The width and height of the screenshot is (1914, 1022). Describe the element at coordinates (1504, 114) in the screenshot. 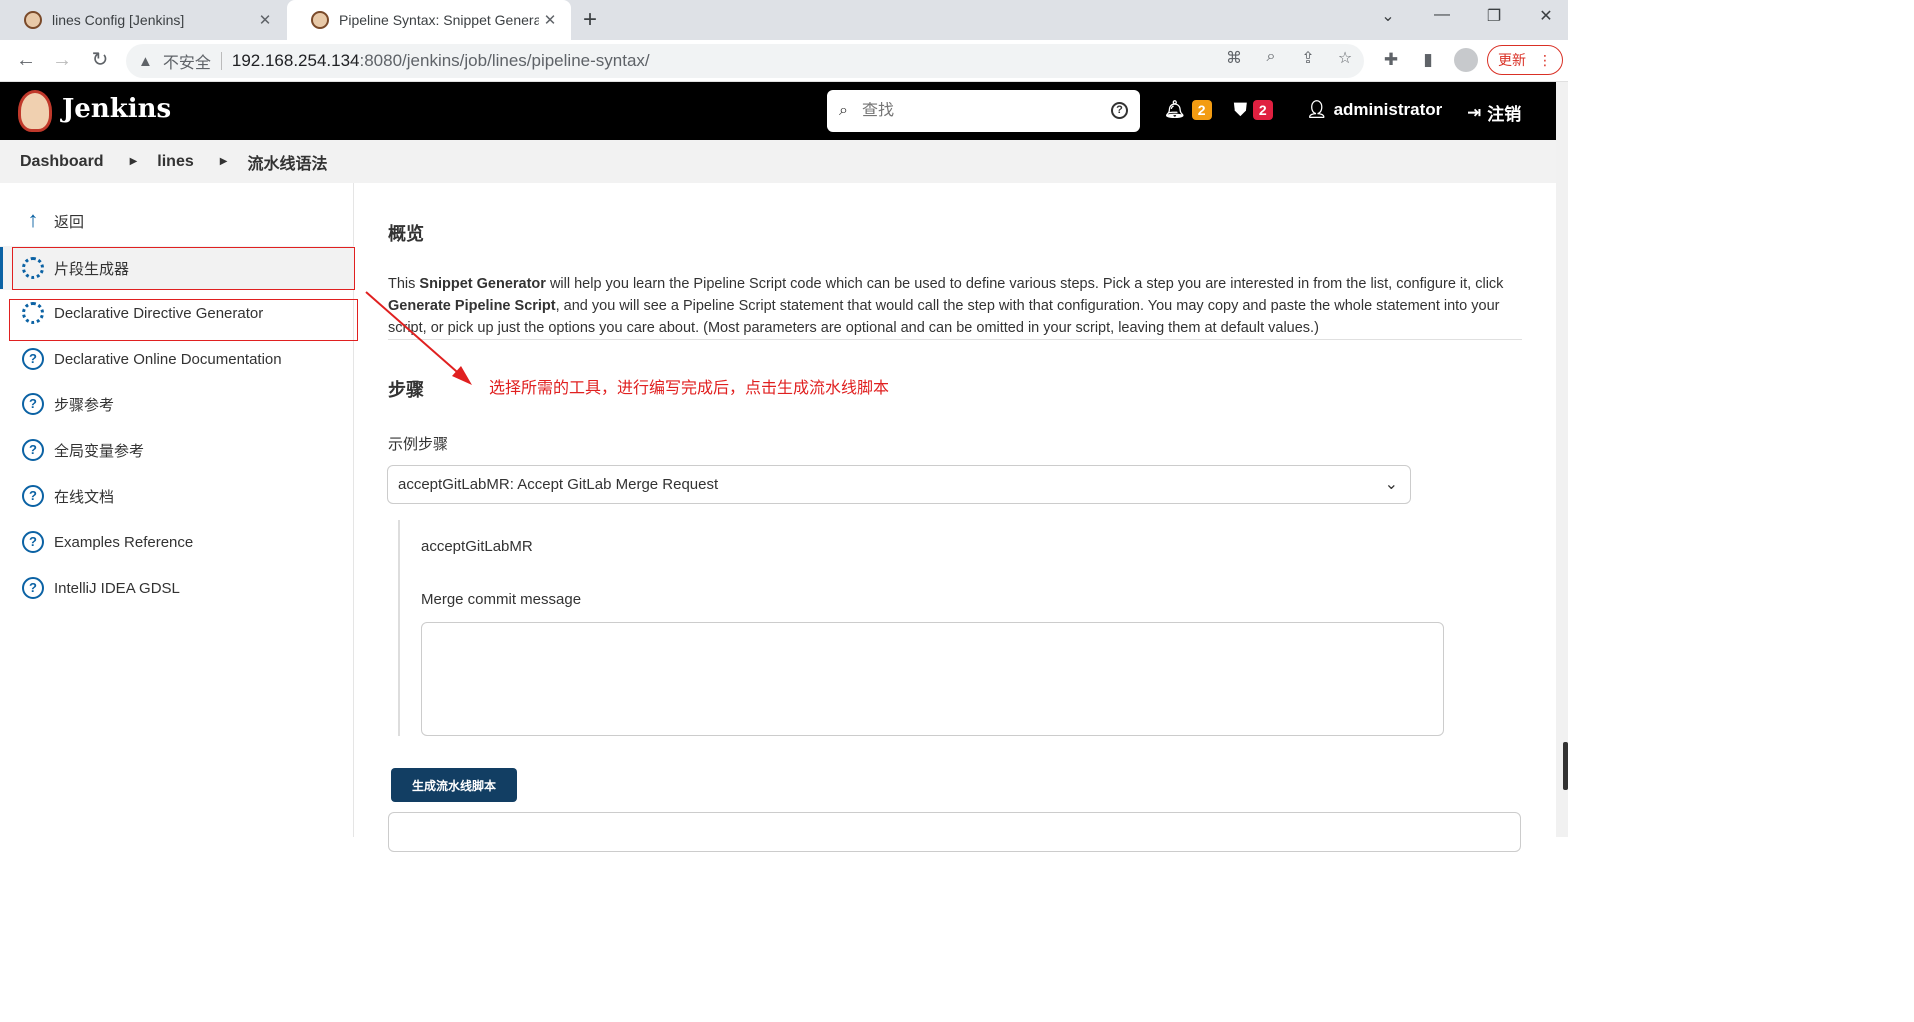

I see `logout-label: 注销` at that location.